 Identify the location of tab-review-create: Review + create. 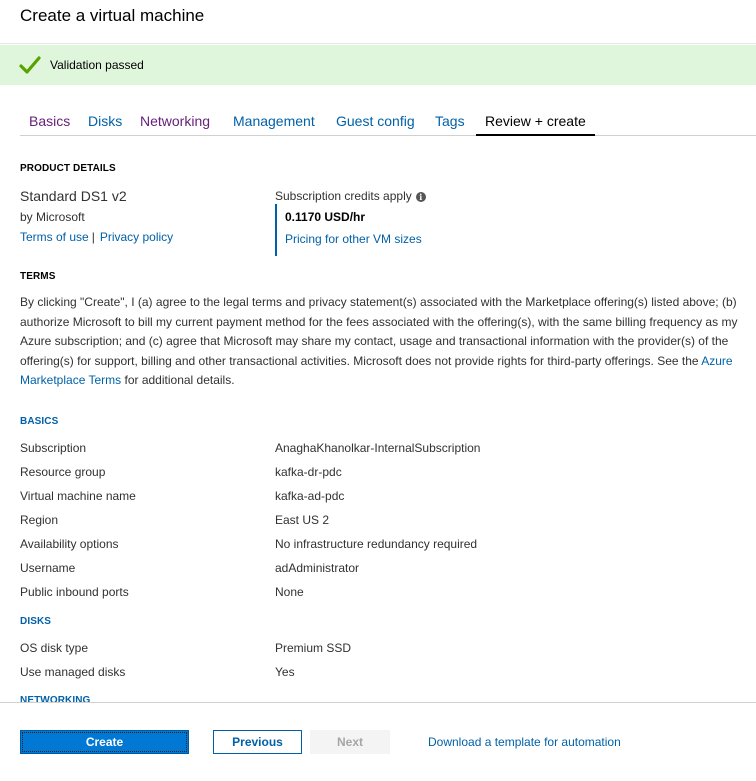
(535, 124).